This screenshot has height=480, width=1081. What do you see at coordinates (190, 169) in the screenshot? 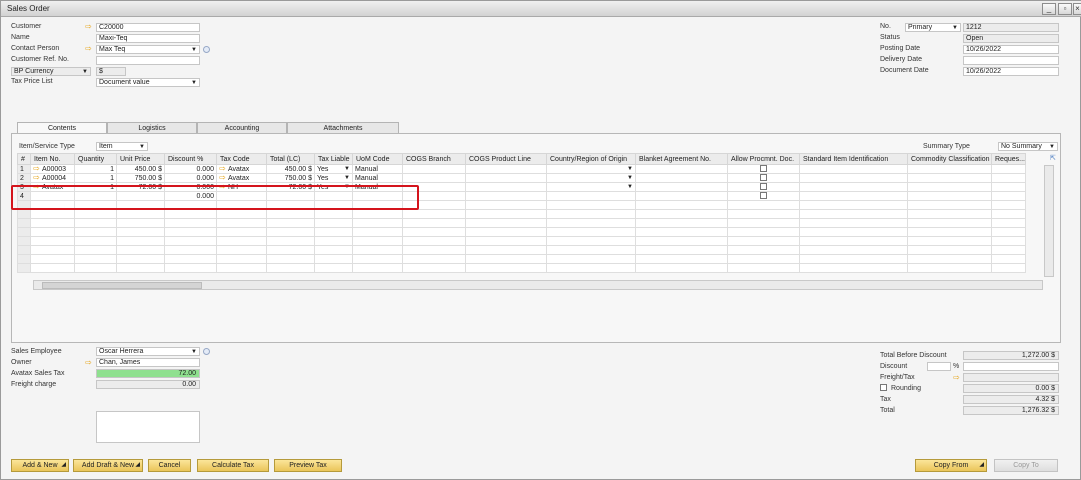
I see `table-cell: 0.000` at bounding box center [190, 169].